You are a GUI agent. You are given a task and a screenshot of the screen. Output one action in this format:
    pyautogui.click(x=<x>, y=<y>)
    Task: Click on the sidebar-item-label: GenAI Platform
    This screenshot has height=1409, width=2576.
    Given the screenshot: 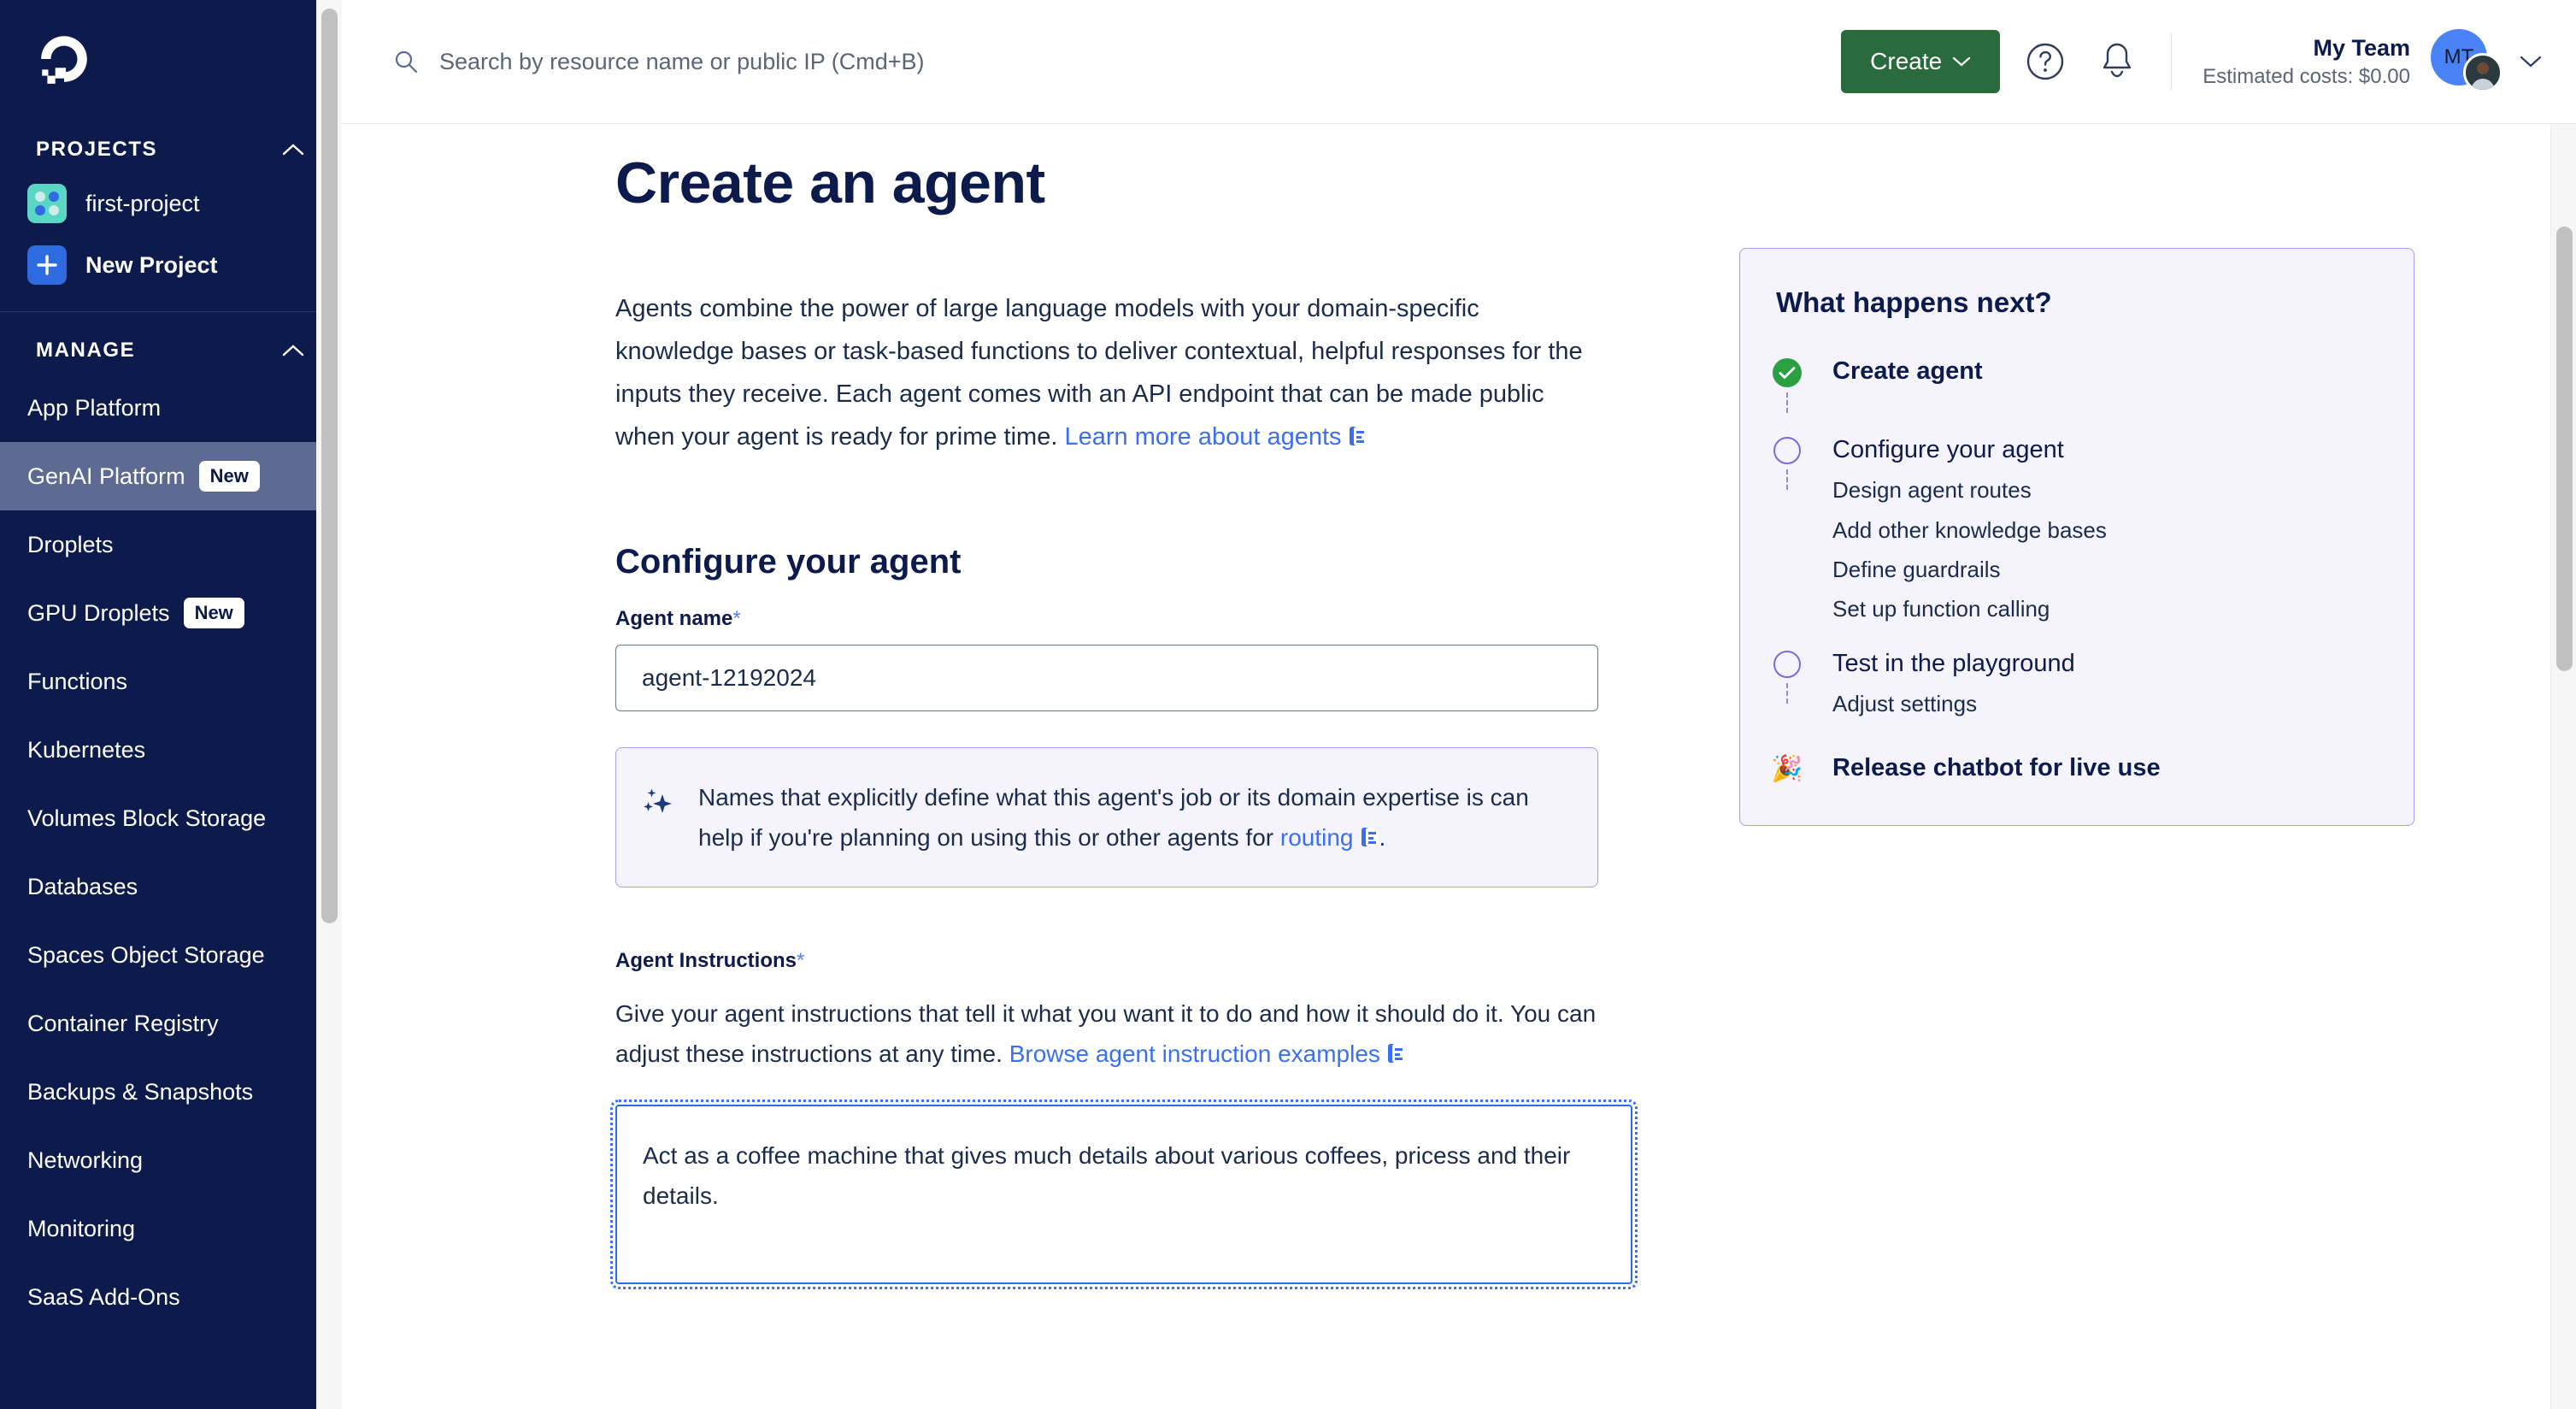 What is the action you would take?
    pyautogui.click(x=106, y=476)
    